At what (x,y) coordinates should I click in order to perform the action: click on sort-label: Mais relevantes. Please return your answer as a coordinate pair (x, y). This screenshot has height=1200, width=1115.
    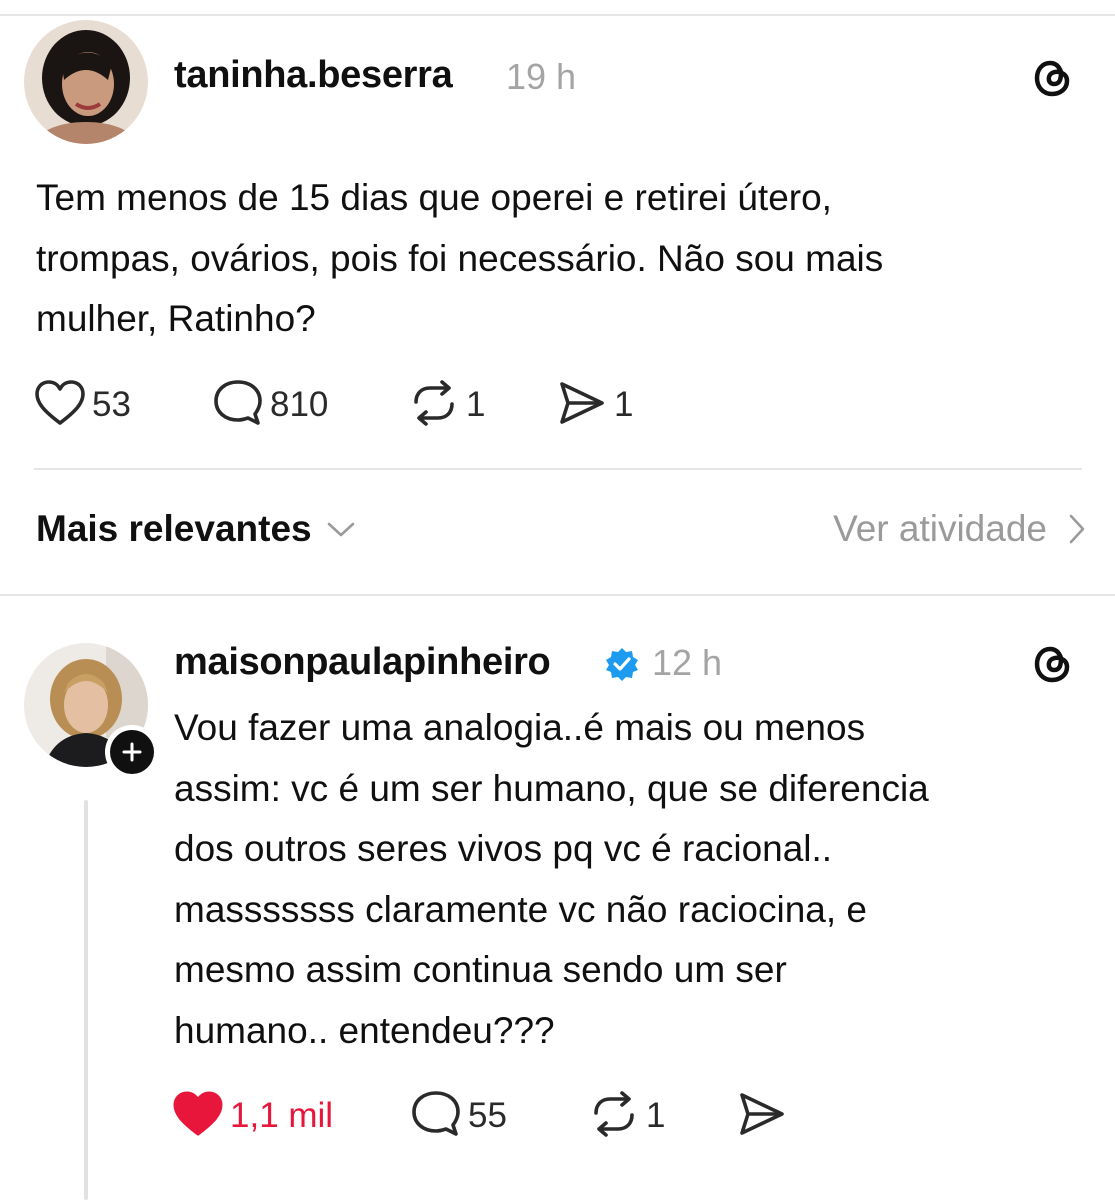
    Looking at the image, I should click on (174, 528).